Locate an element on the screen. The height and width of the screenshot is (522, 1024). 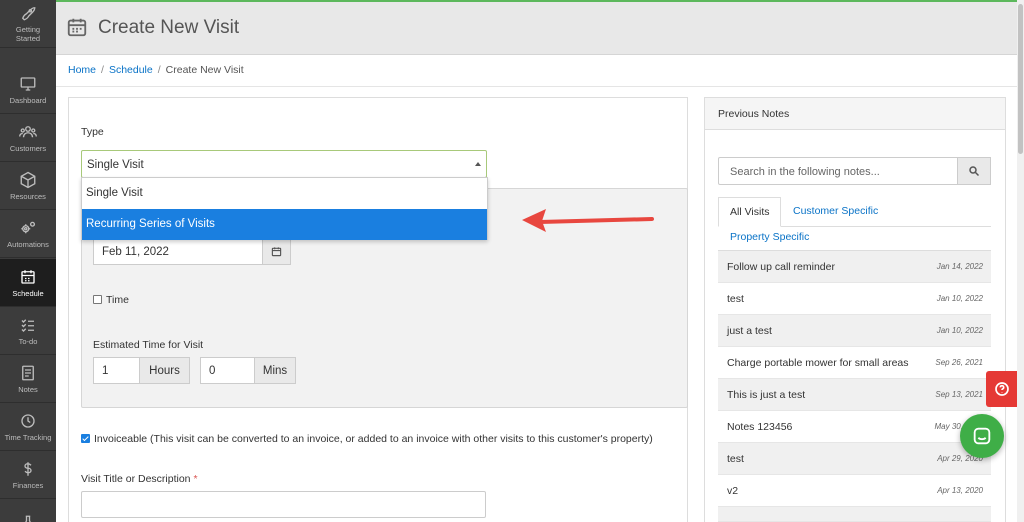
date-value: Feb 11, 2022 is located at coordinates (135, 252).